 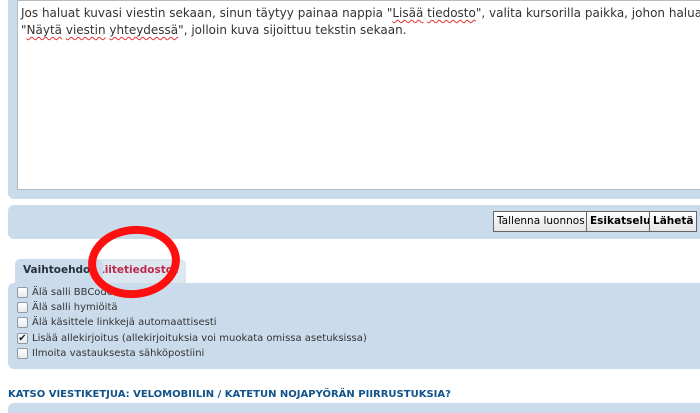 What do you see at coordinates (451, 13) in the screenshot?
I see `misspelled-word: tiedosto` at bounding box center [451, 13].